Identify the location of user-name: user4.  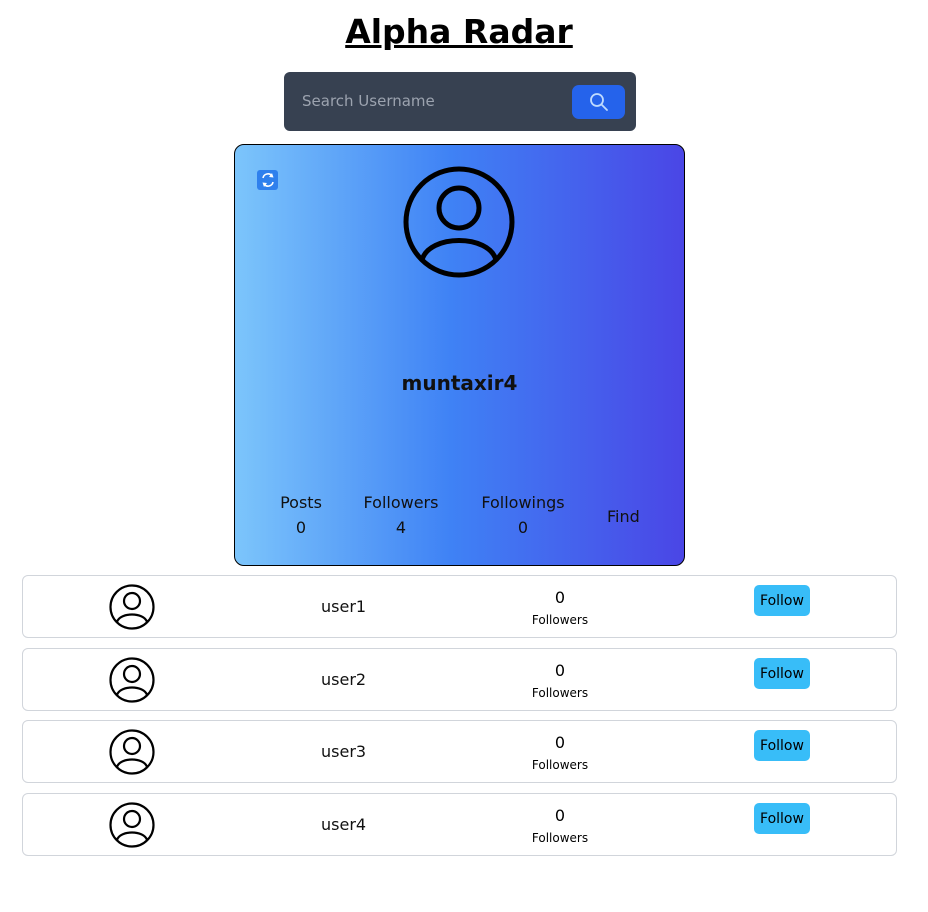
(343, 824).